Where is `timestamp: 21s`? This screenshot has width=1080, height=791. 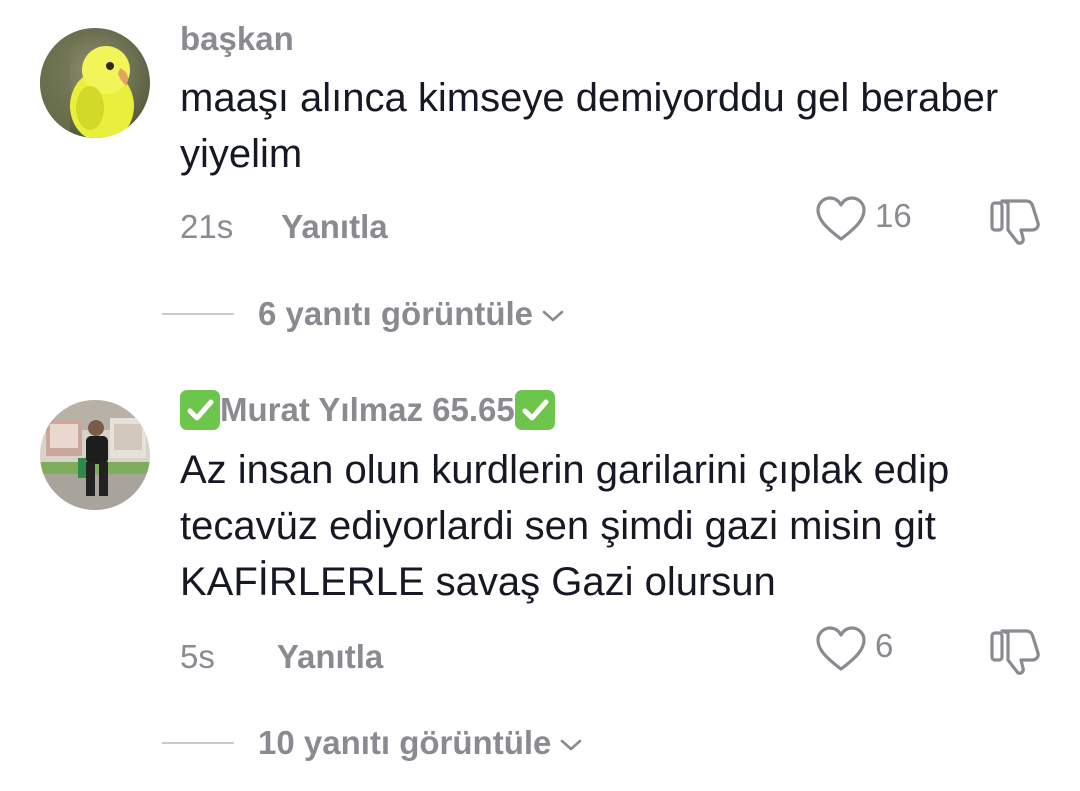 timestamp: 21s is located at coordinates (207, 226).